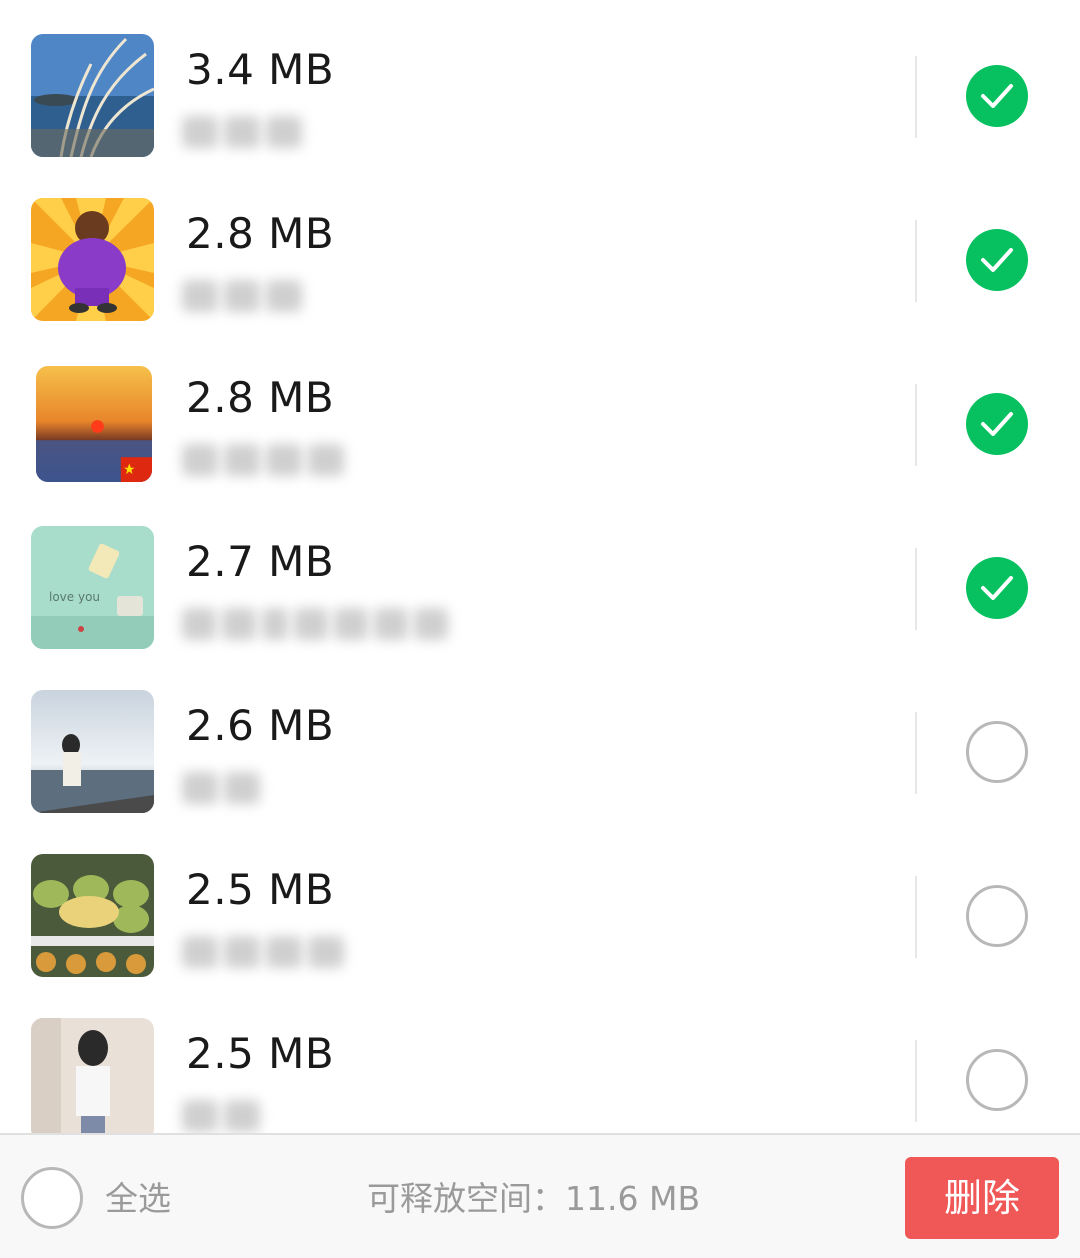 Image resolution: width=1080 pixels, height=1258 pixels. What do you see at coordinates (52, 1198) in the screenshot?
I see `select-all-checkbox` at bounding box center [52, 1198].